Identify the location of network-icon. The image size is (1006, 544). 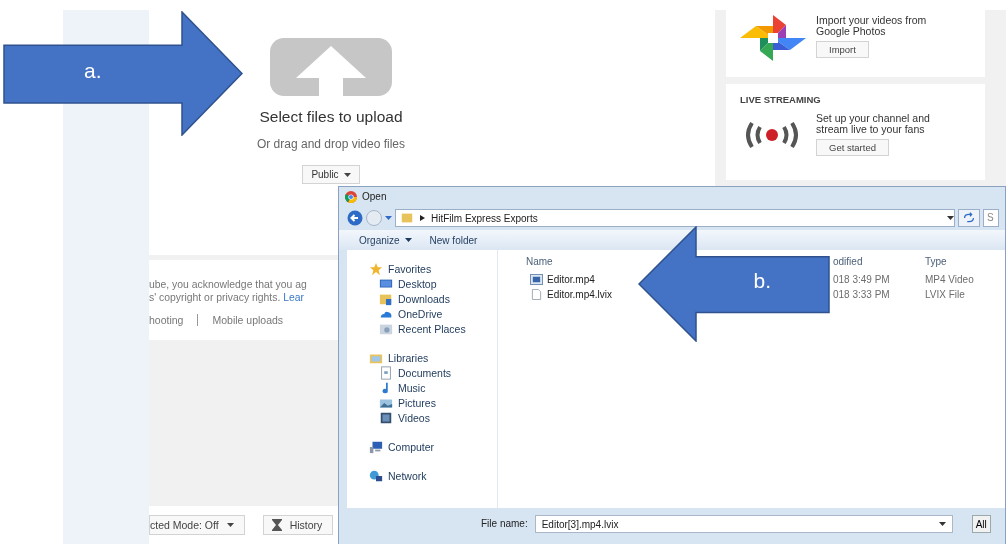
(376, 475).